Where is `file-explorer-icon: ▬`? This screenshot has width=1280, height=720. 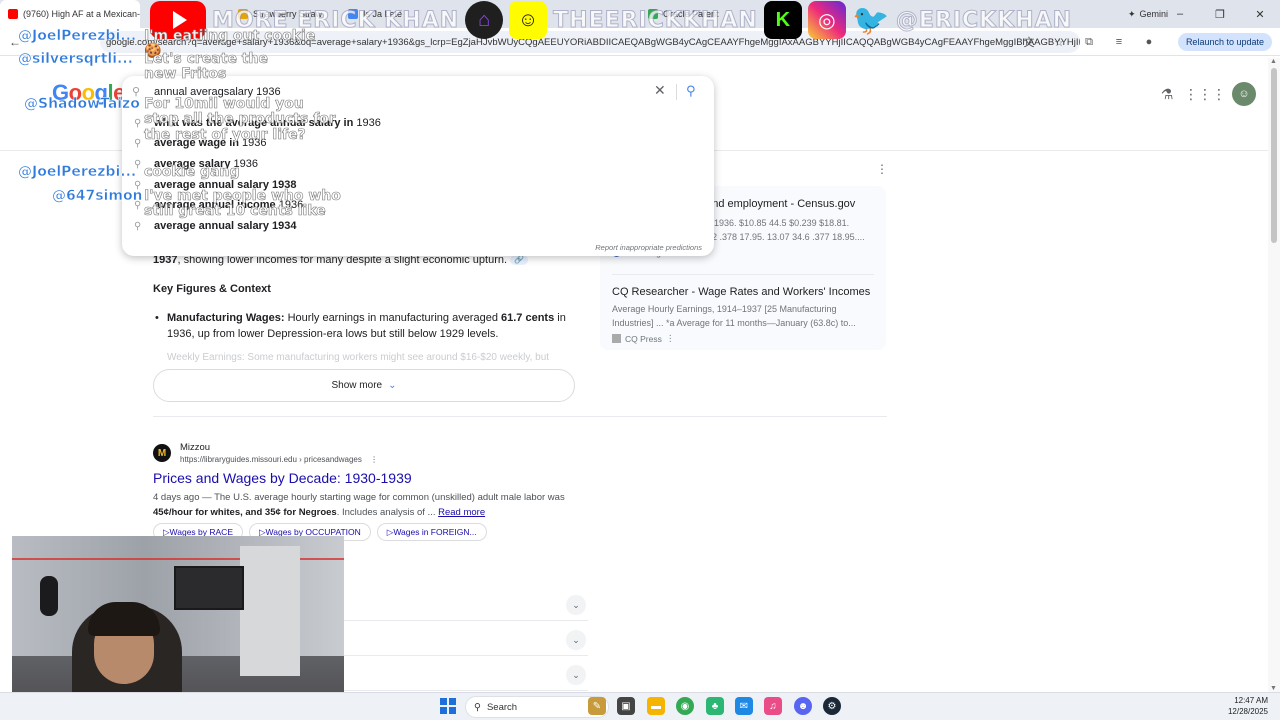 file-explorer-icon: ▬ is located at coordinates (656, 706).